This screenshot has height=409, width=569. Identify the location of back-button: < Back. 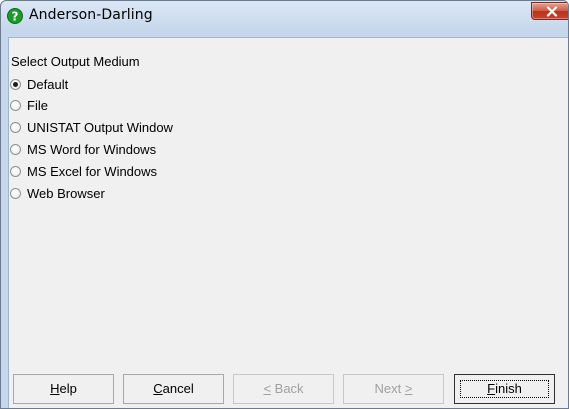
(283, 389).